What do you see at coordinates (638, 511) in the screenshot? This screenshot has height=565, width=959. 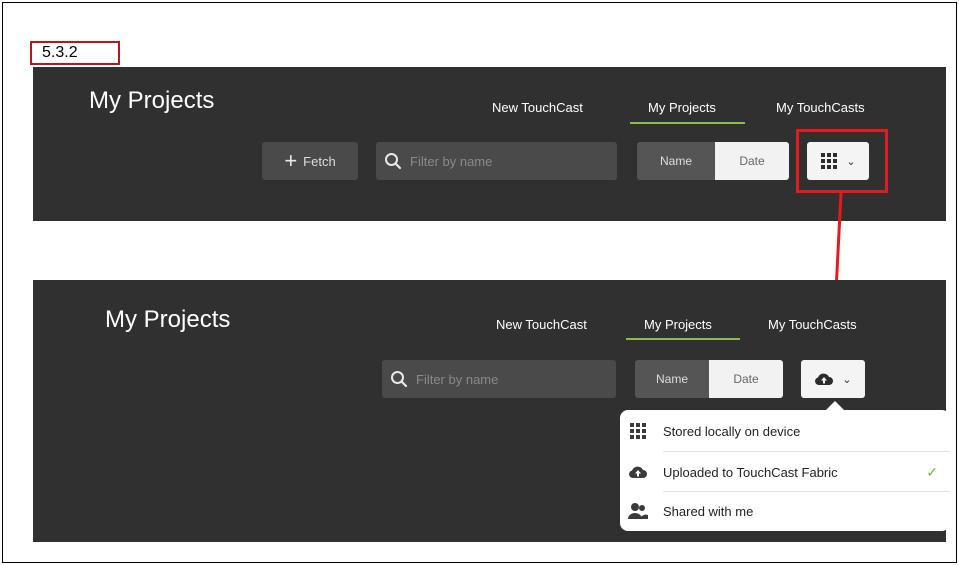 I see `people-icon` at bounding box center [638, 511].